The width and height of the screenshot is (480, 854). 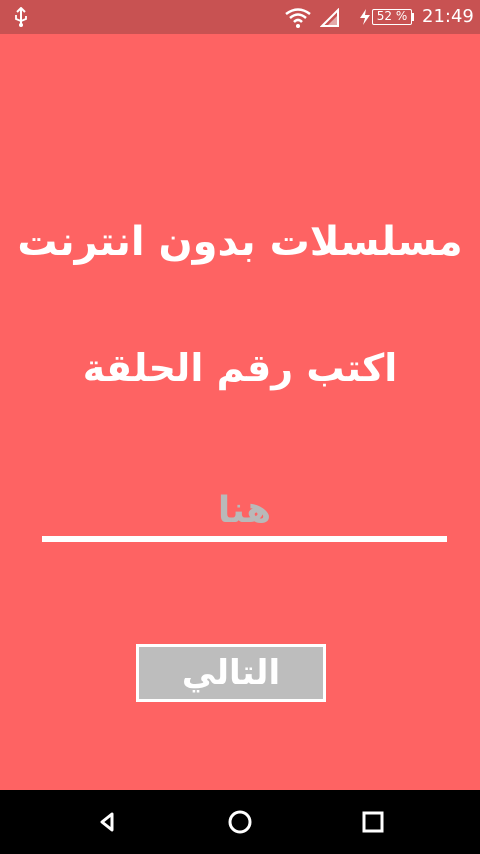 I want to click on home-icon, so click(x=240, y=822).